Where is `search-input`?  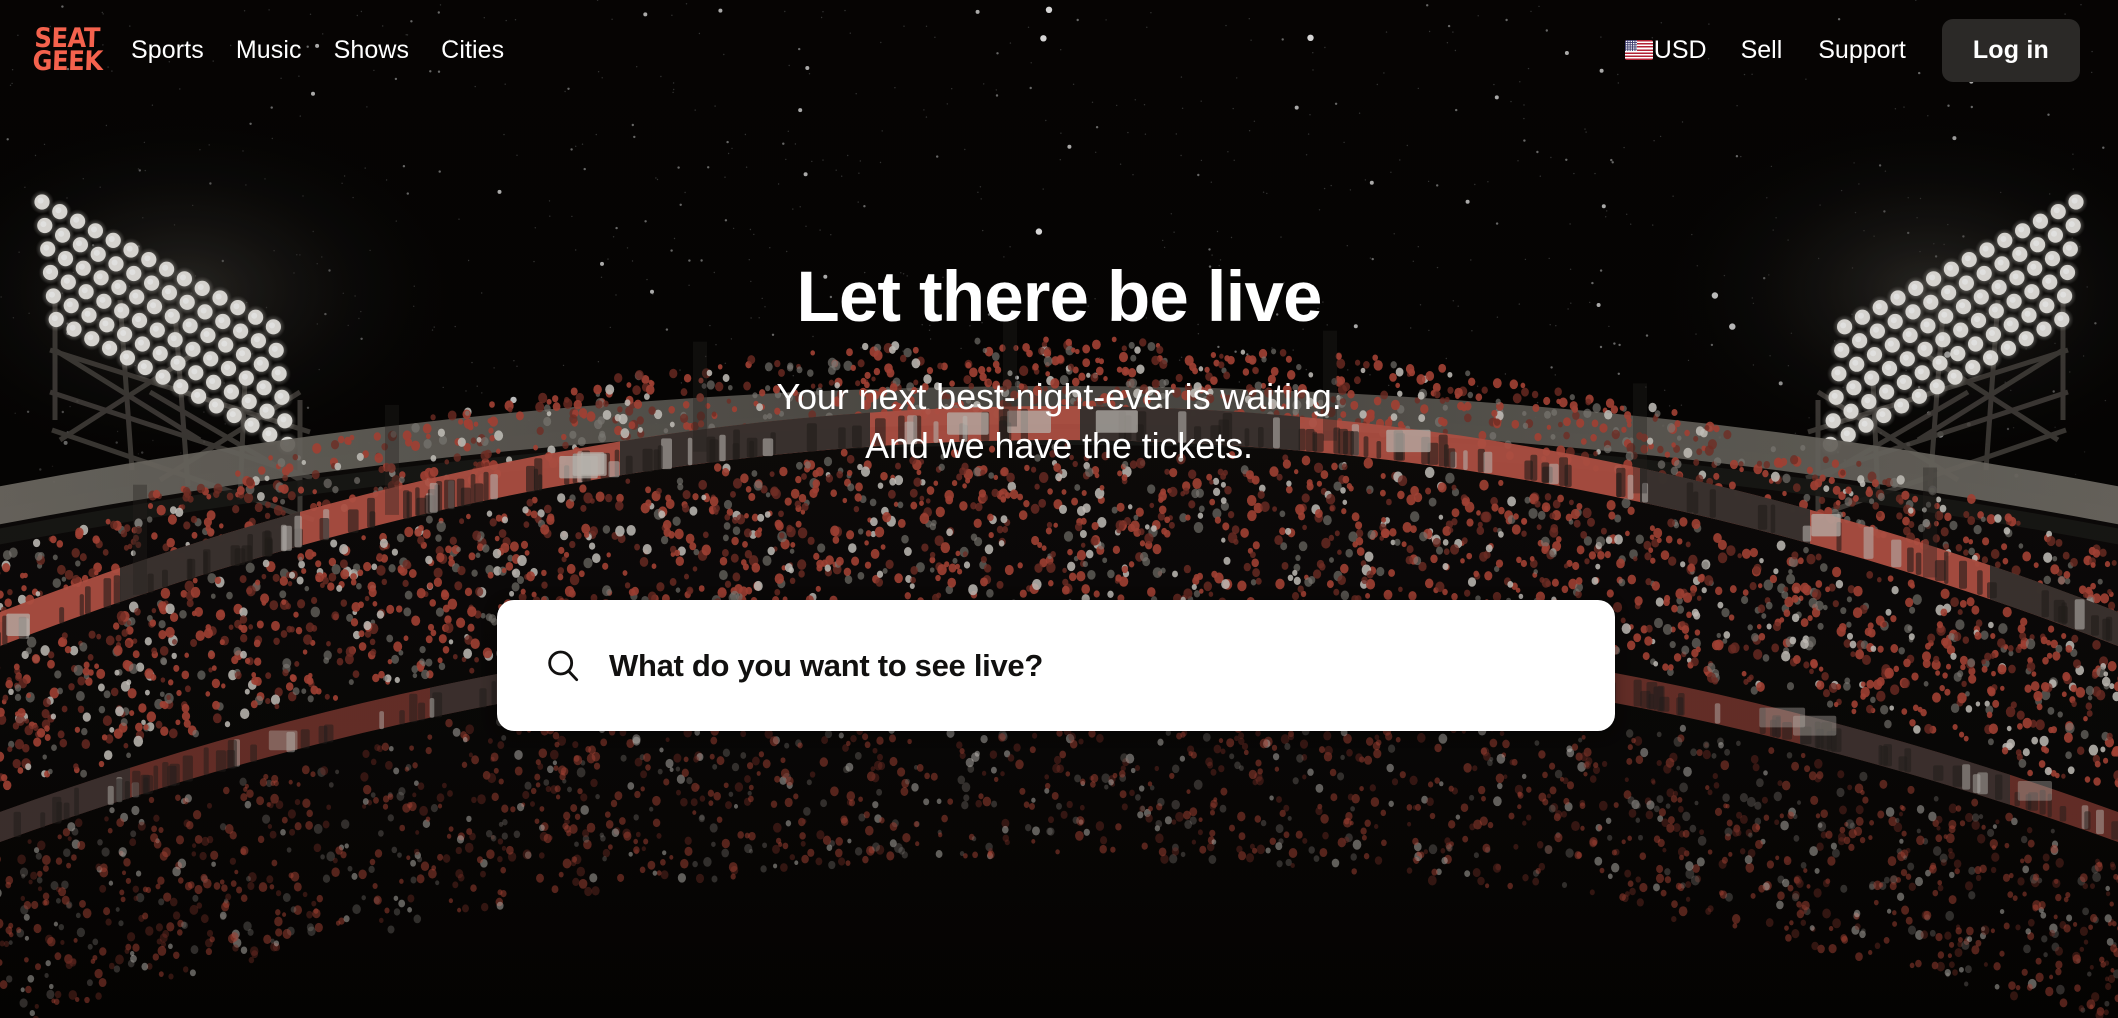
search-input is located at coordinates (1112, 665).